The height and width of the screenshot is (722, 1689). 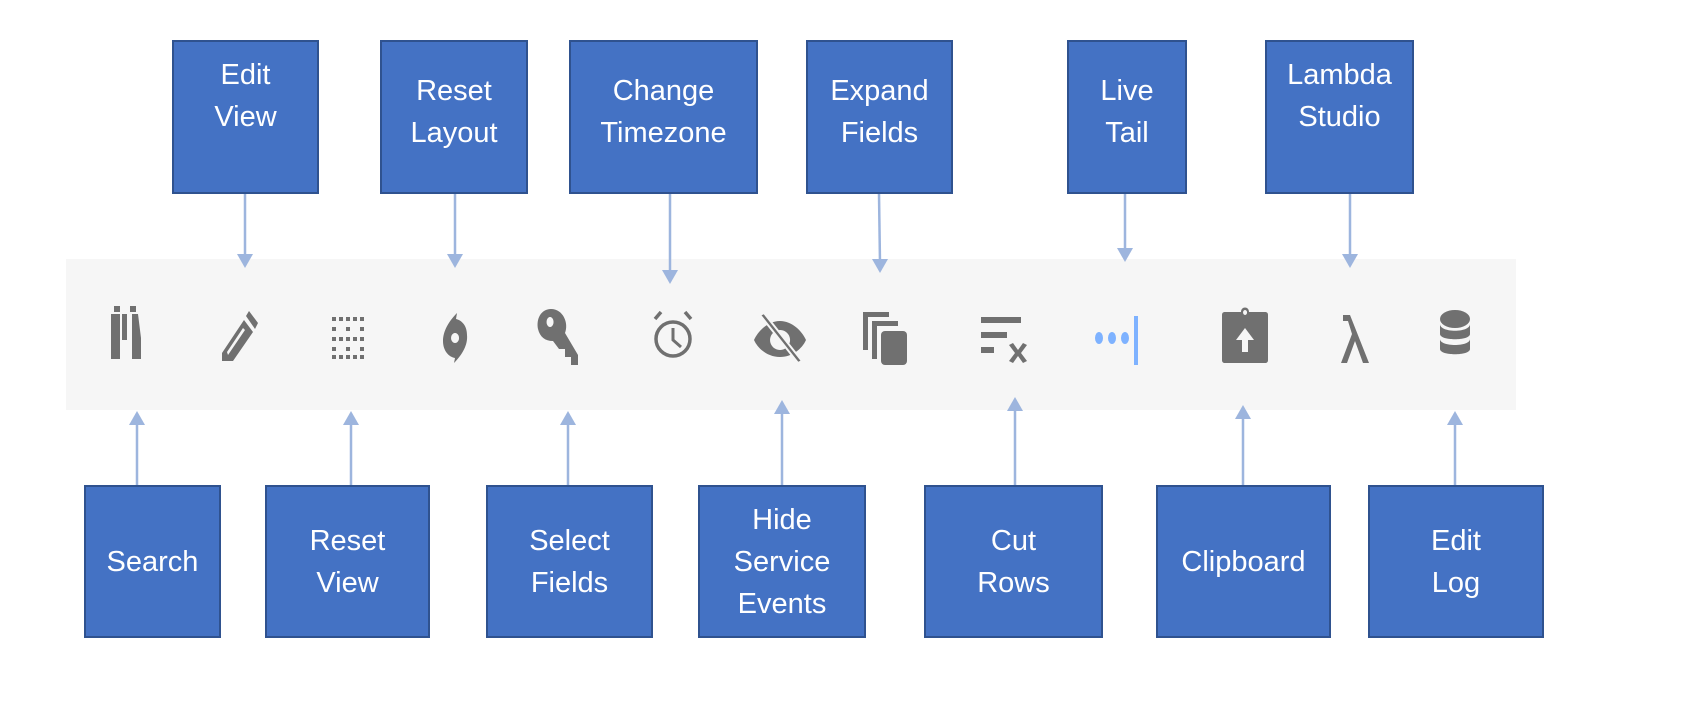 I want to click on label-line: Hide, so click(x=782, y=519).